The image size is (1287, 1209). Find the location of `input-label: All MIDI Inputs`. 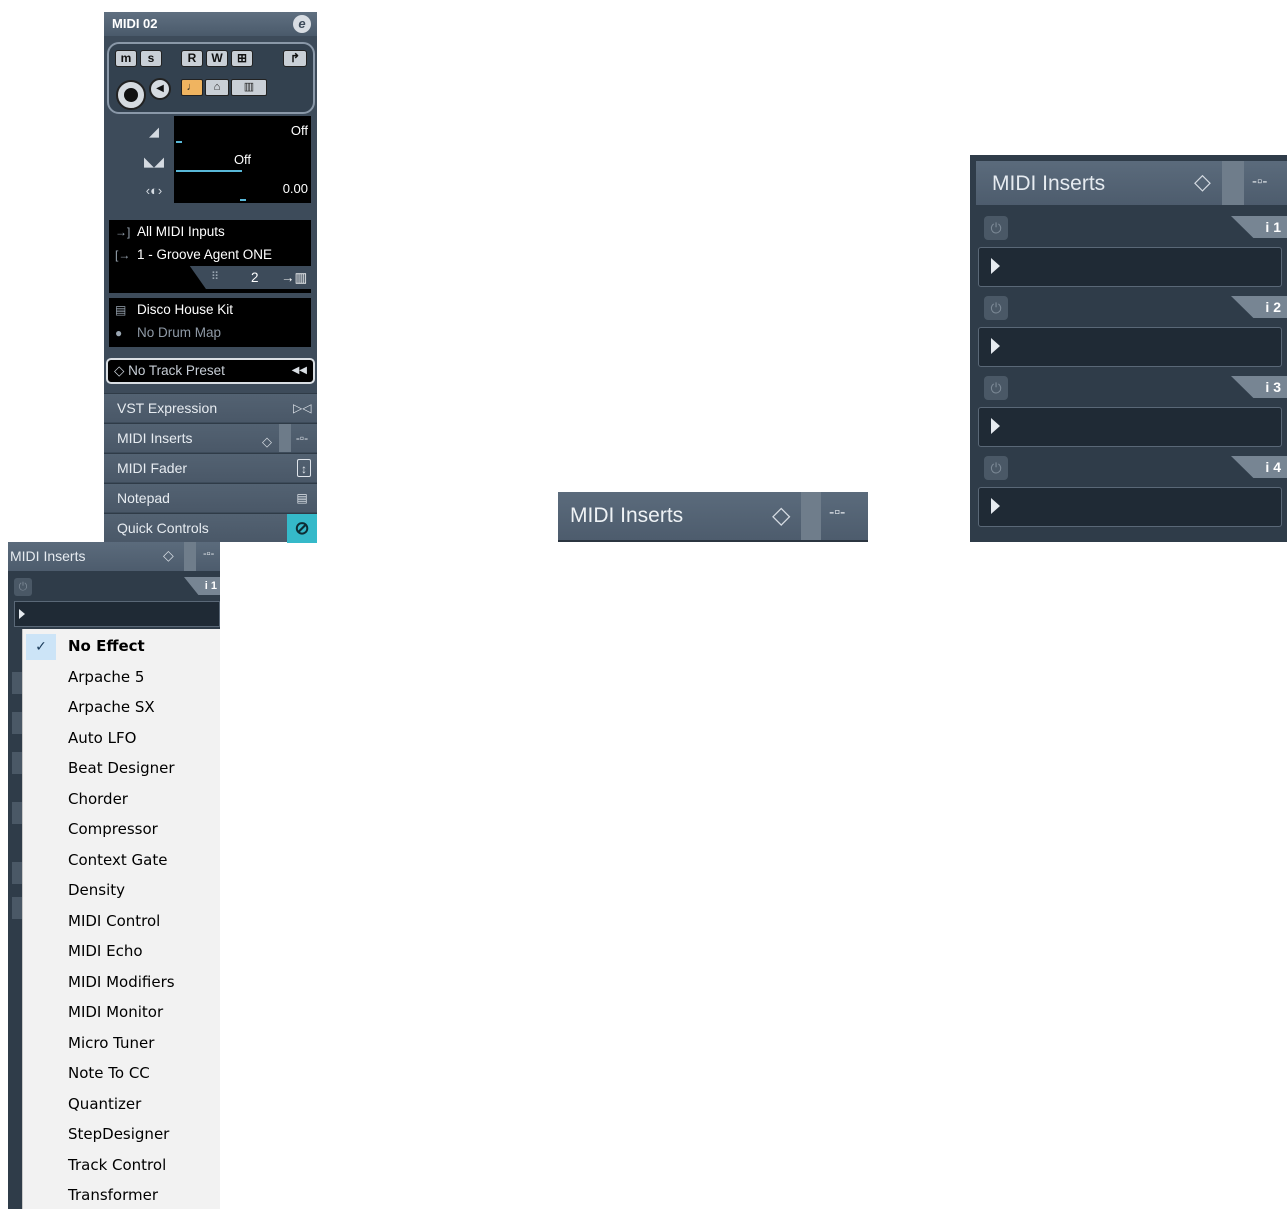

input-label: All MIDI Inputs is located at coordinates (181, 231).